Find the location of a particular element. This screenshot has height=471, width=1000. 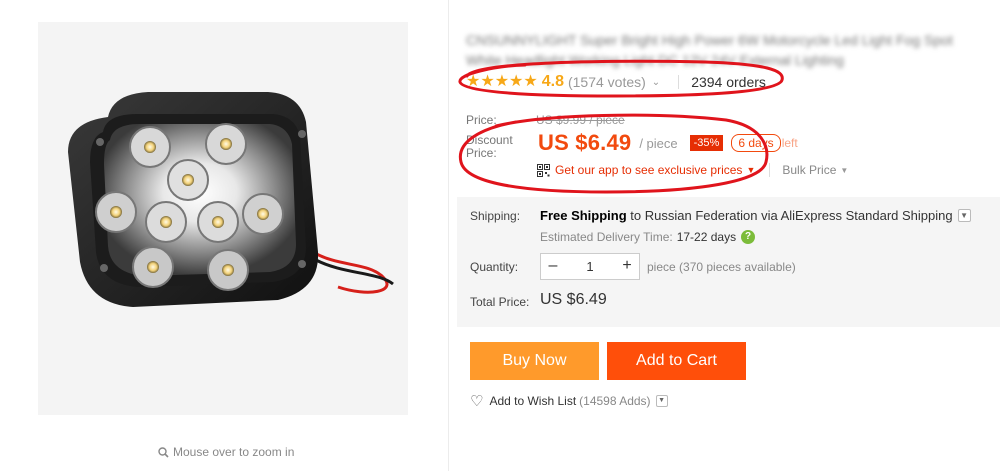

led-light-illustration is located at coordinates (231, 199).